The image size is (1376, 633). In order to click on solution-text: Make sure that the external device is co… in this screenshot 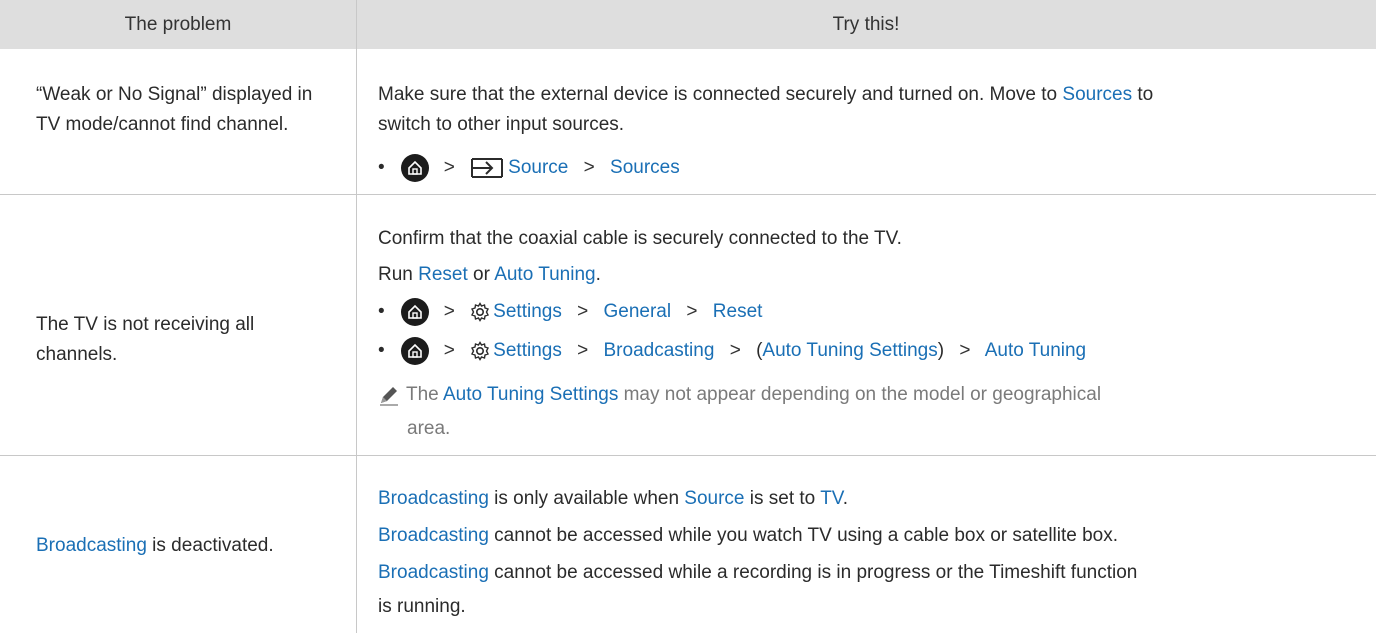, I will do `click(765, 95)`.